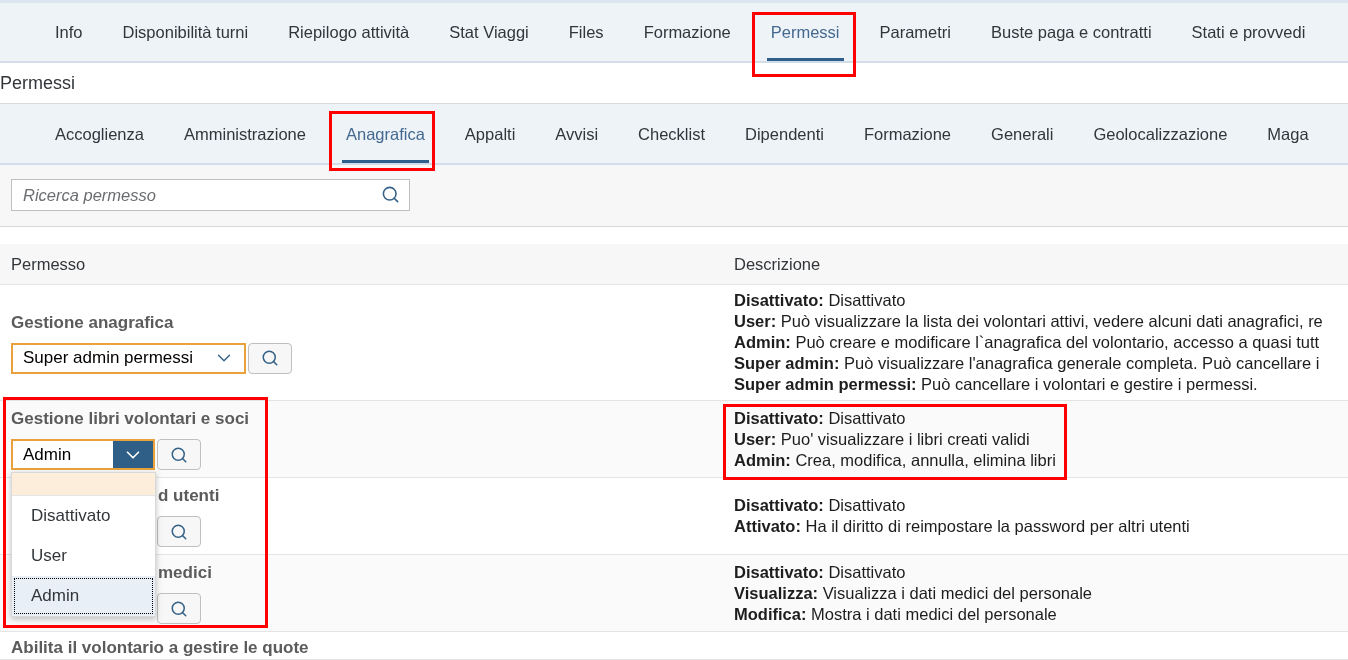 Image resolution: width=1348 pixels, height=660 pixels. I want to click on tab: Files, so click(586, 32).